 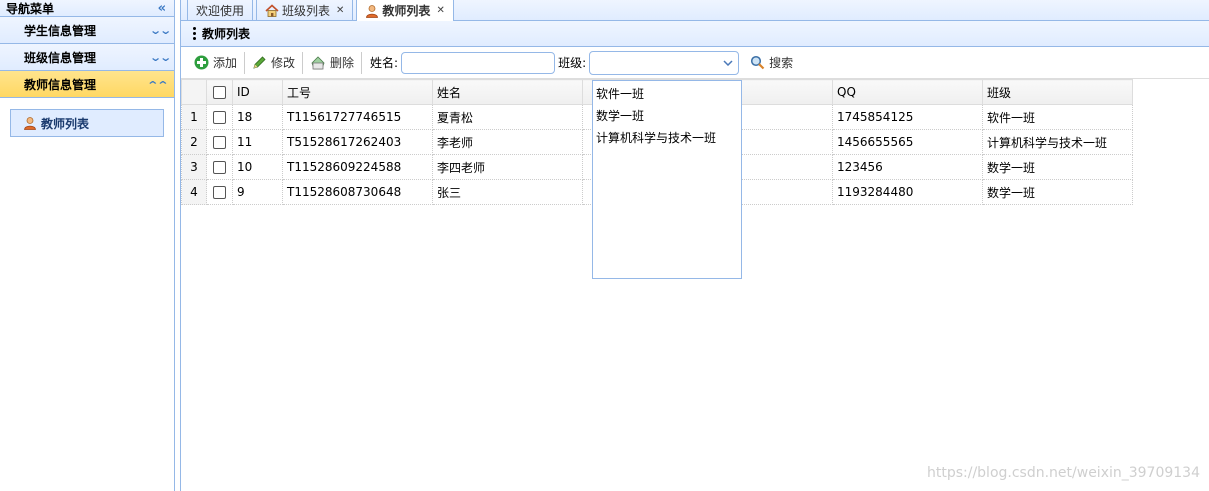 What do you see at coordinates (667, 116) in the screenshot?
I see `dropdown-option: 数学一班` at bounding box center [667, 116].